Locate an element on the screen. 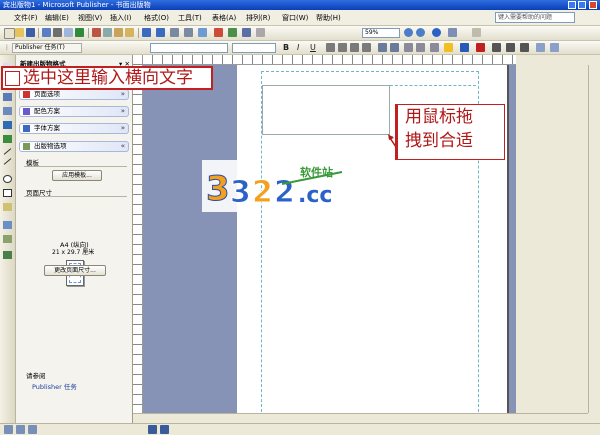 This screenshot has height=435, width=600. zoom-select: 59% is located at coordinates (381, 33).